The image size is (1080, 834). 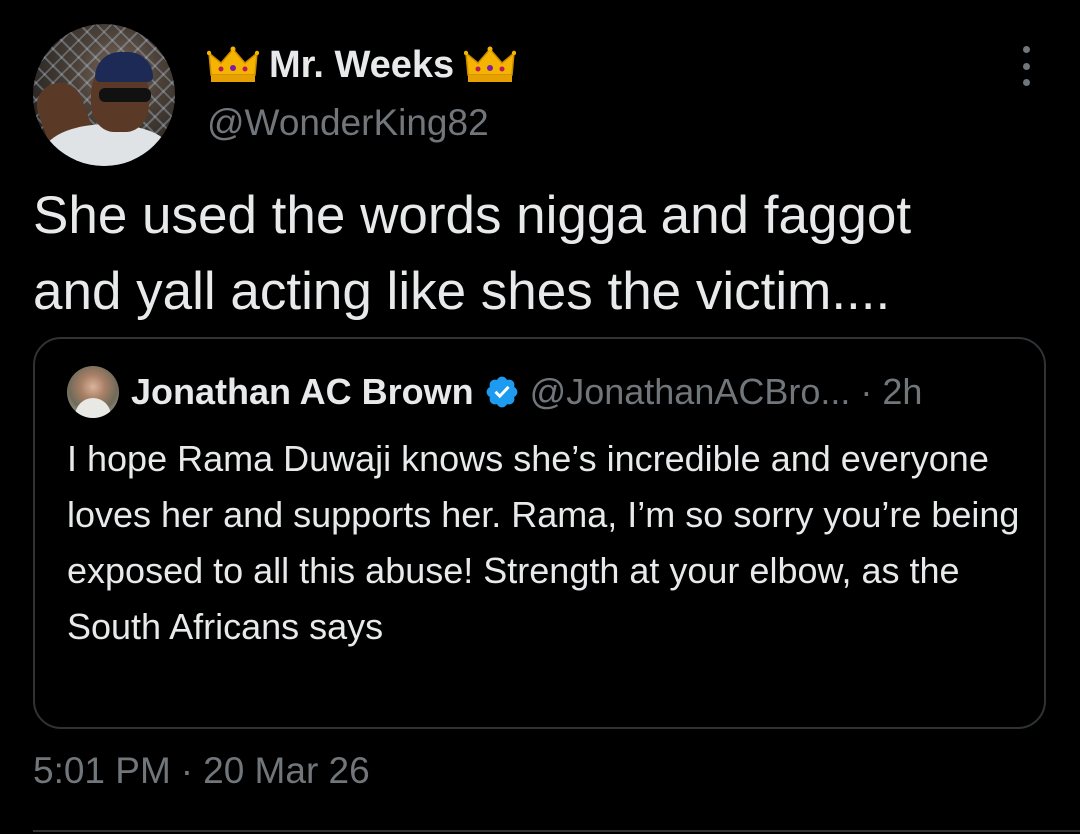 What do you see at coordinates (502, 392) in the screenshot?
I see `verified-badge-icon` at bounding box center [502, 392].